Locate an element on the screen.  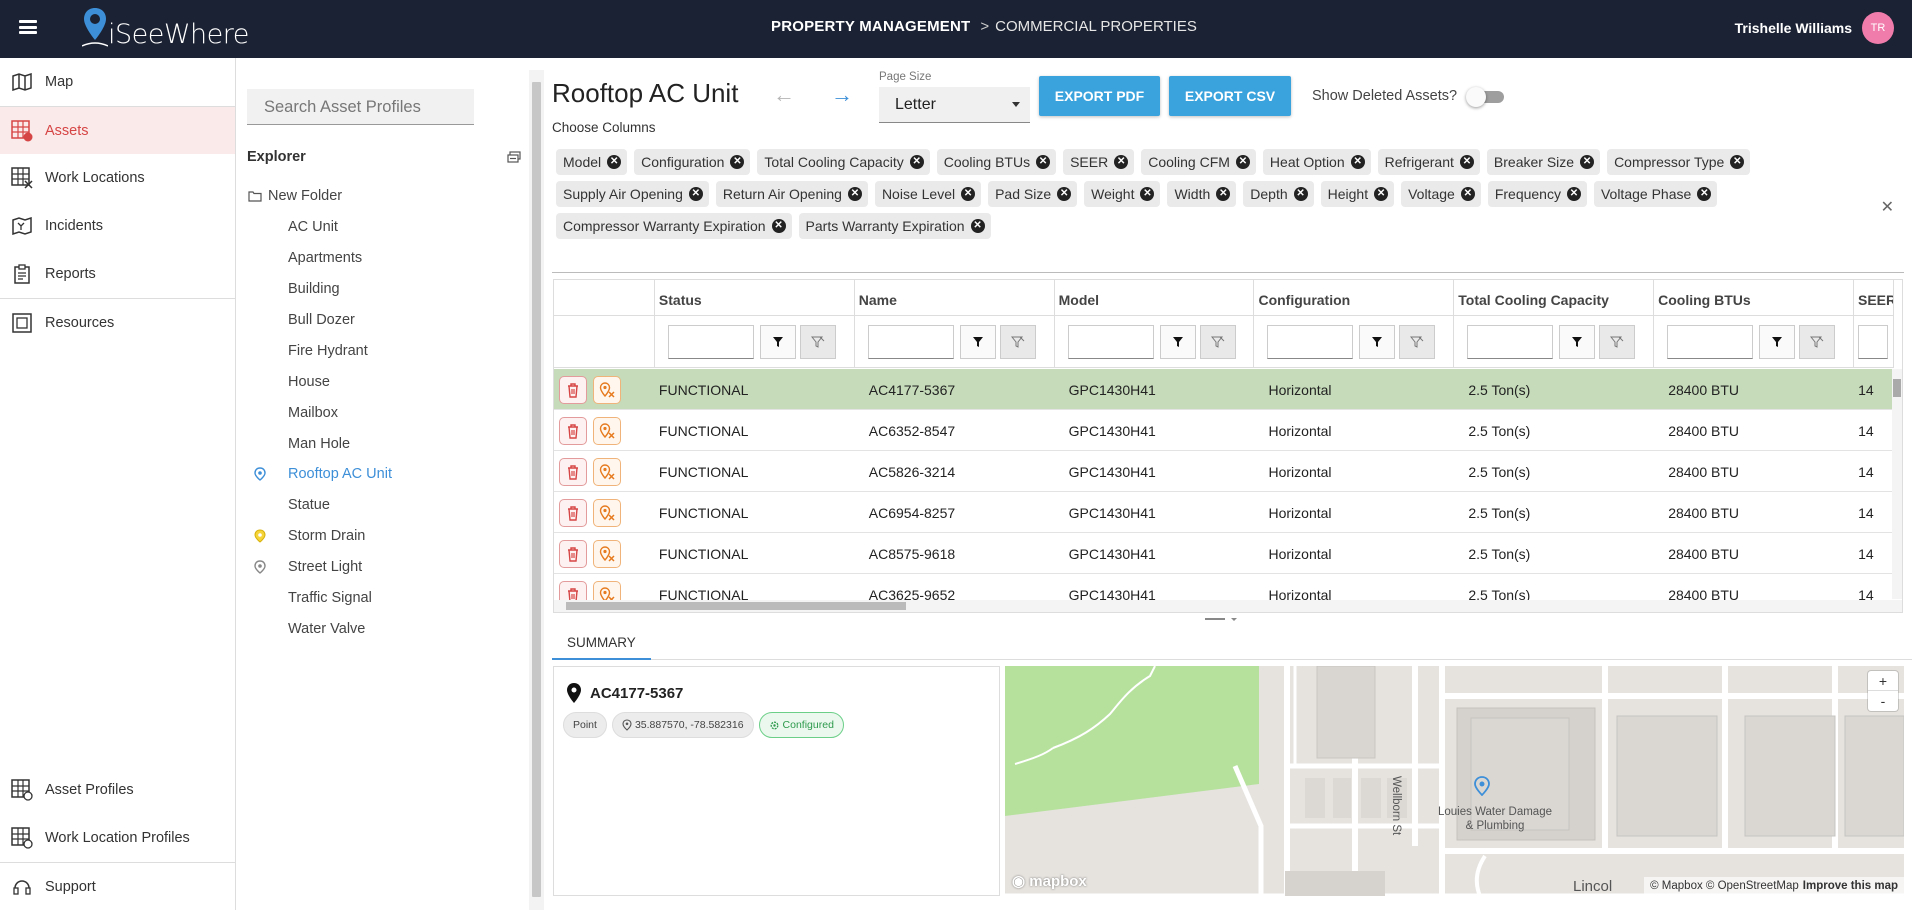
header-total-cooling-capacity: Total Cooling Capacity is located at coordinates (1554, 298).